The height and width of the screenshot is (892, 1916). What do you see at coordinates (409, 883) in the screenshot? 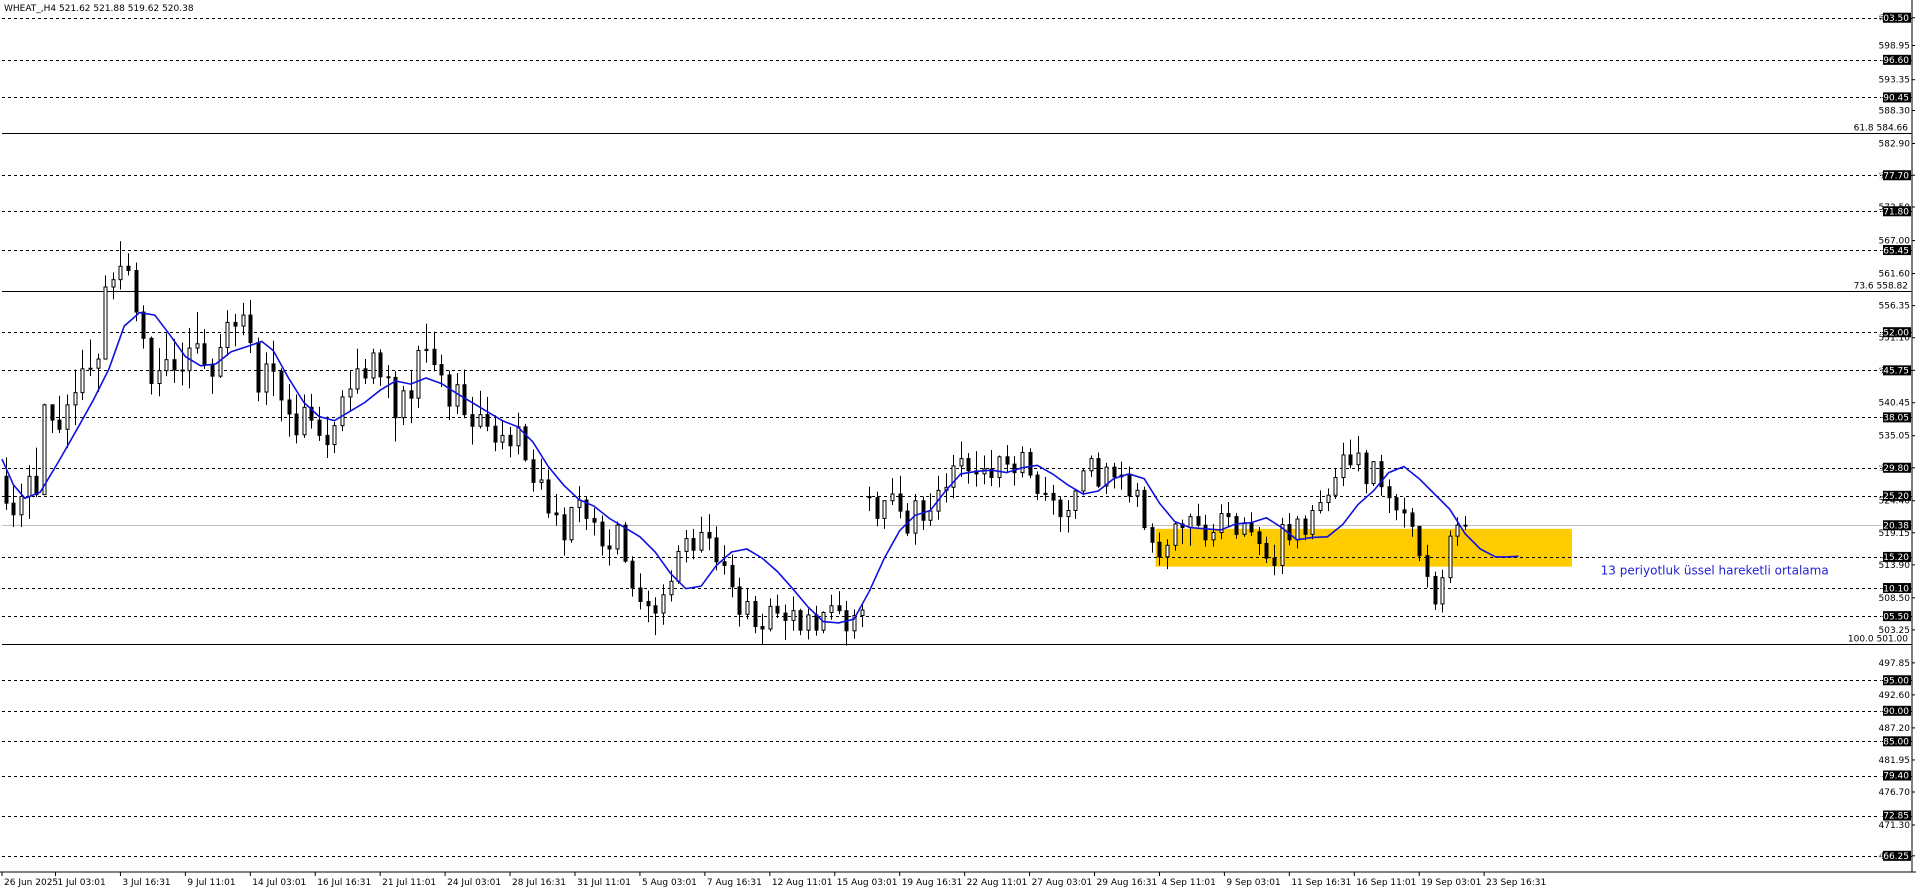
I see `time-tick-label: 21 Jul 11:01` at bounding box center [409, 883].